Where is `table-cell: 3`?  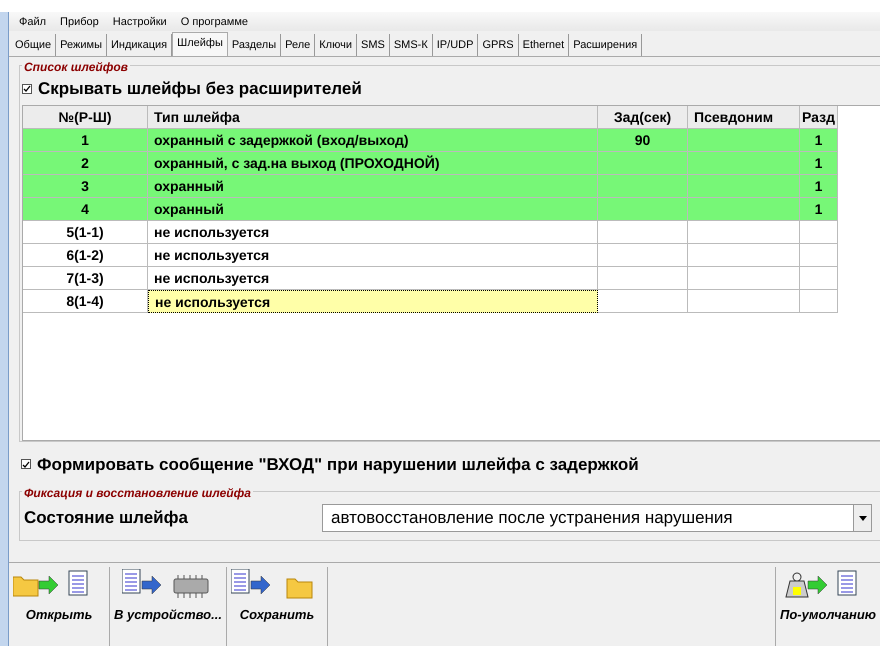 table-cell: 3 is located at coordinates (85, 186).